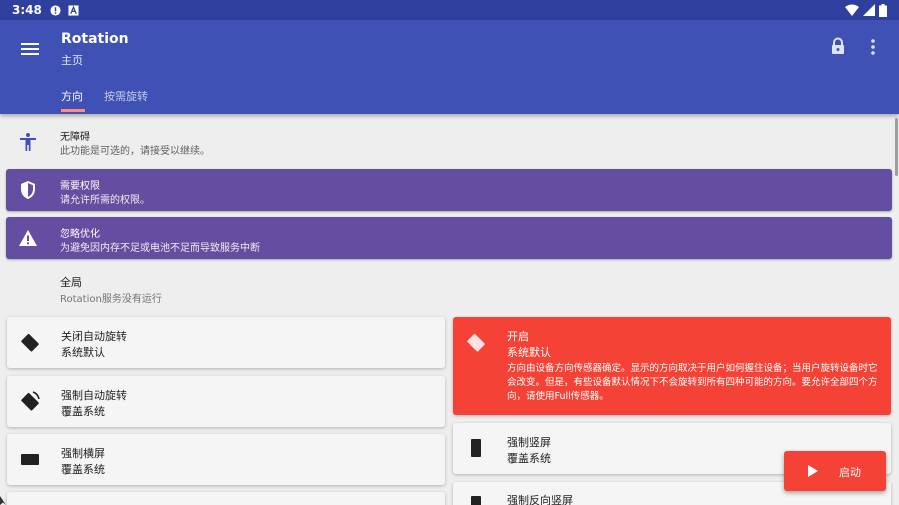  What do you see at coordinates (540, 499) in the screenshot?
I see `mode-title: 强制反向竖屏` at bounding box center [540, 499].